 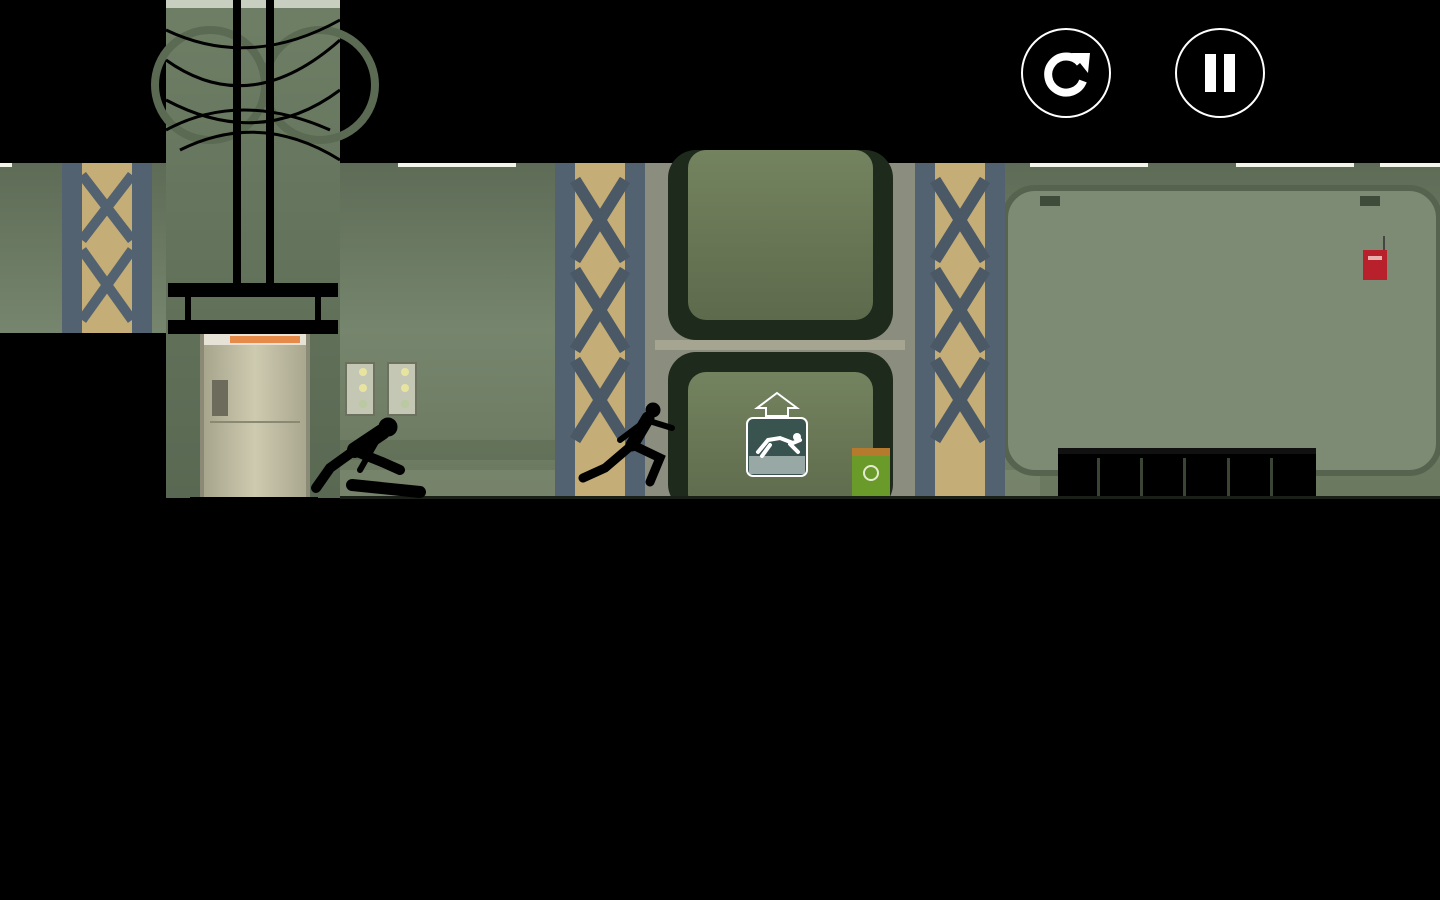 I want to click on pause-button, so click(x=1220, y=73).